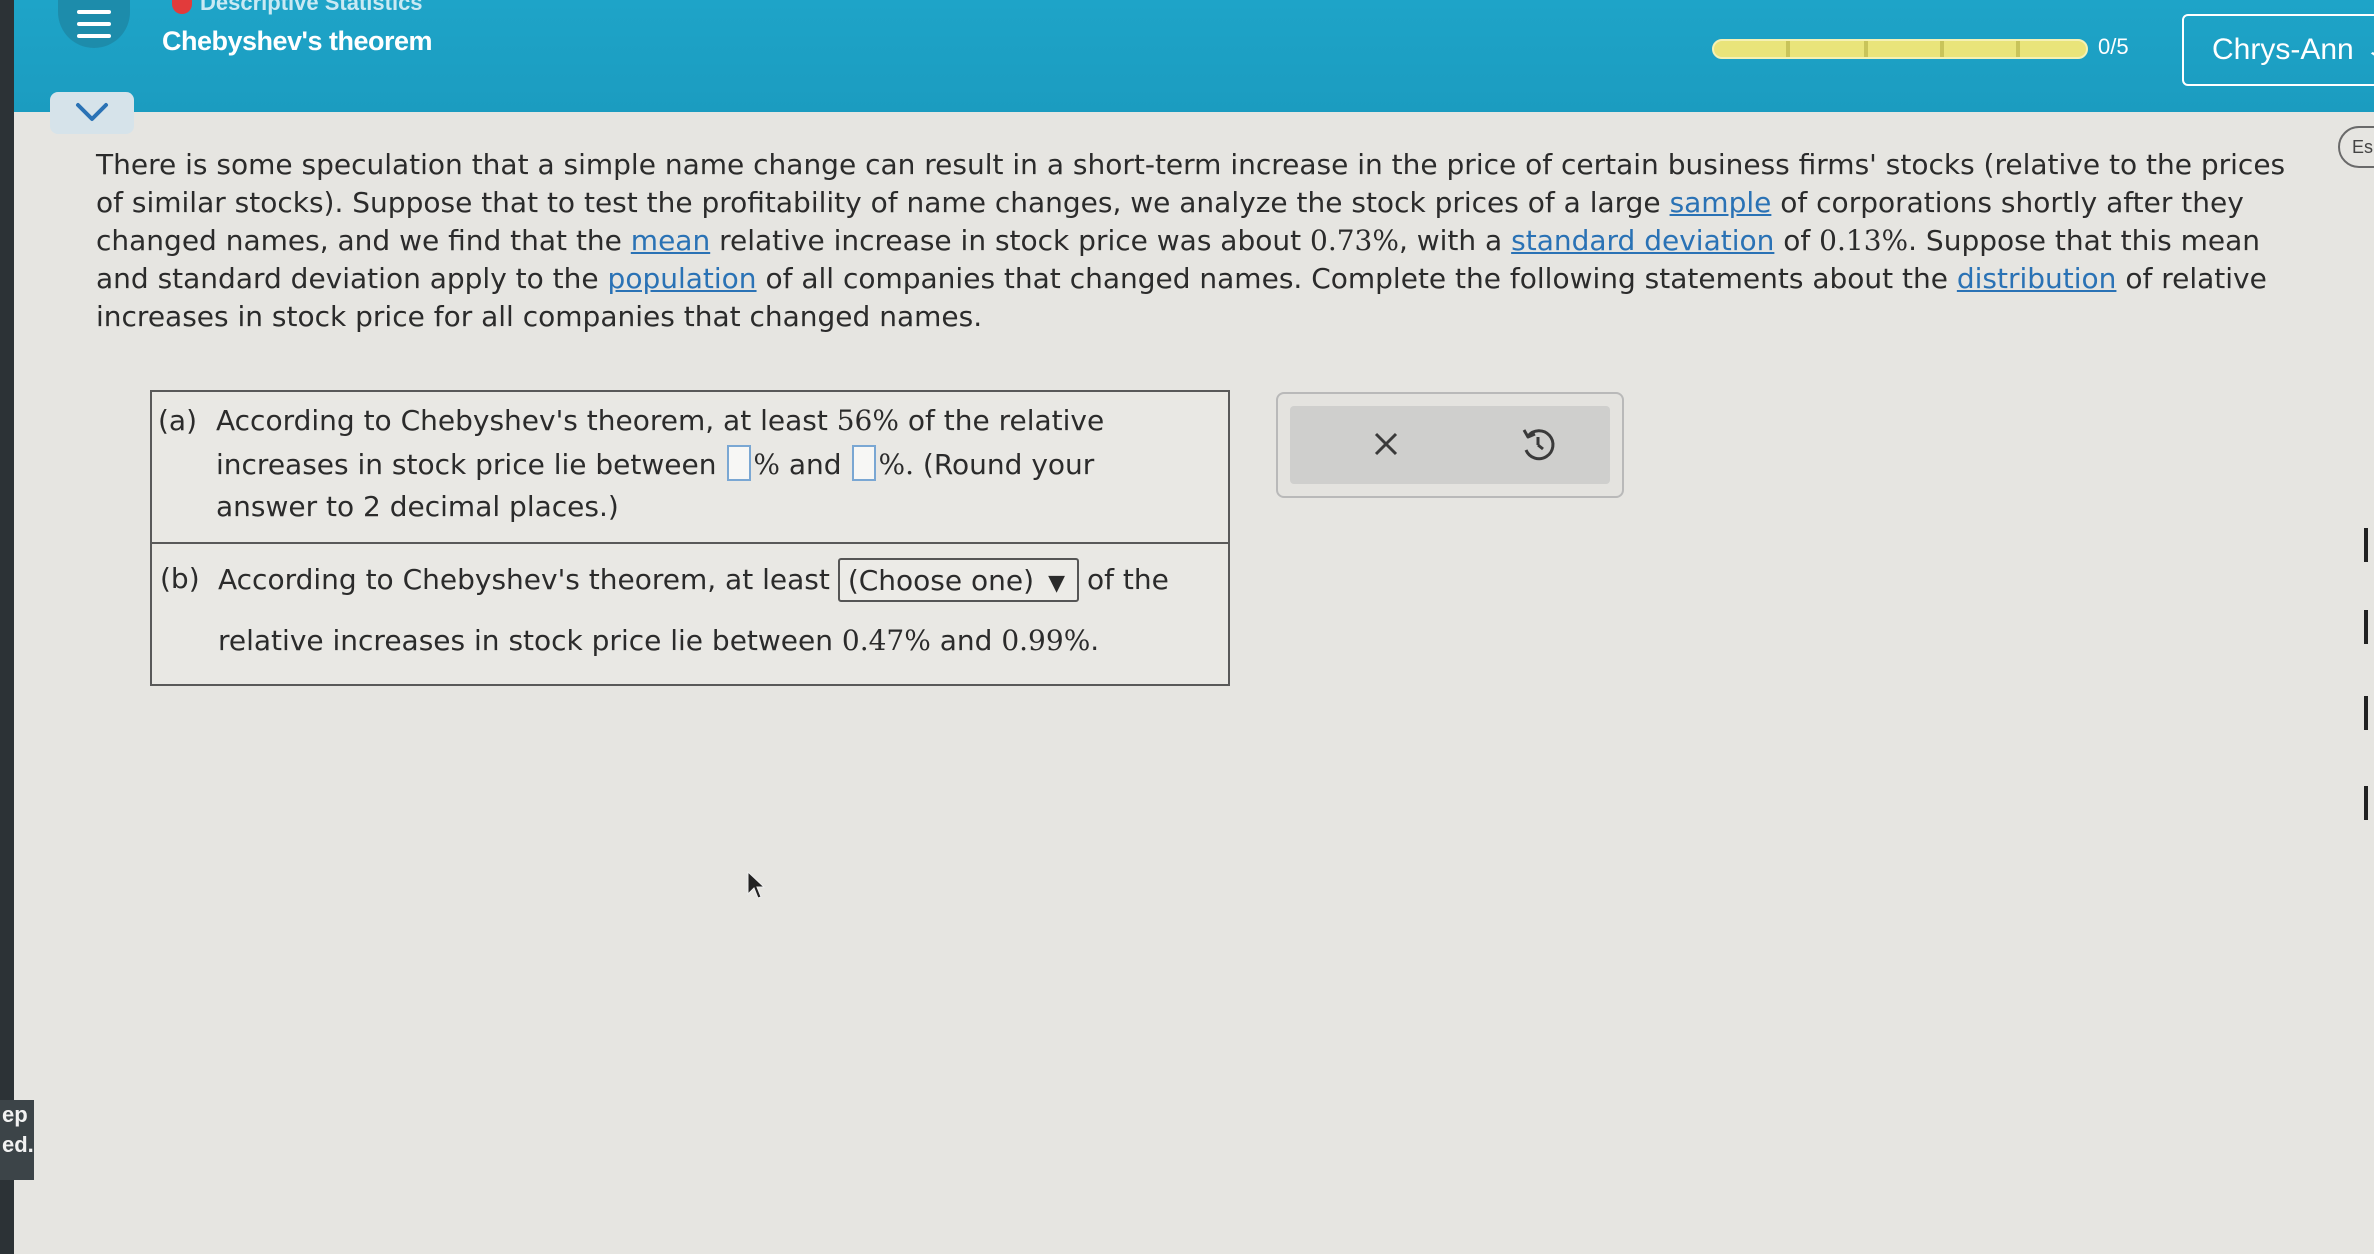 This screenshot has height=1254, width=2374. Describe the element at coordinates (178, 420) in the screenshot. I see `part-a-label: (a)` at that location.